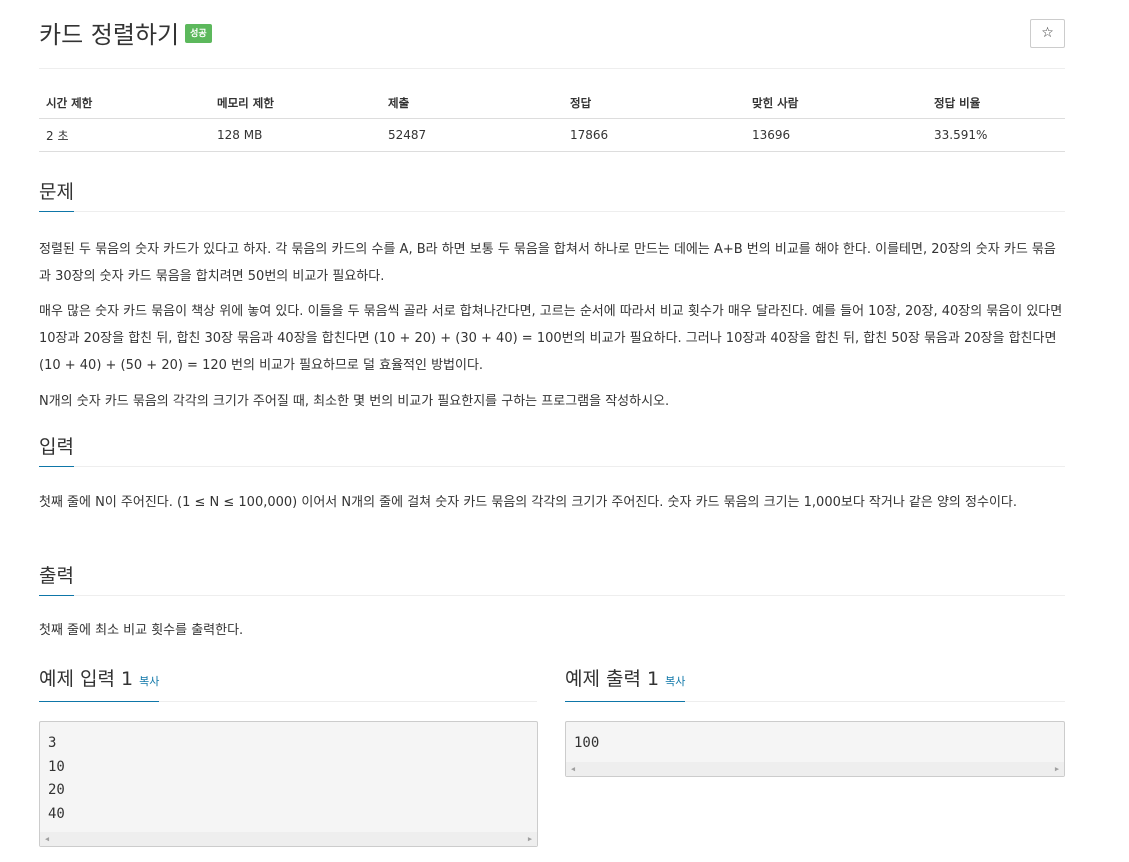 This screenshot has height=862, width=1129. I want to click on star-button: ☆, so click(1047, 33).